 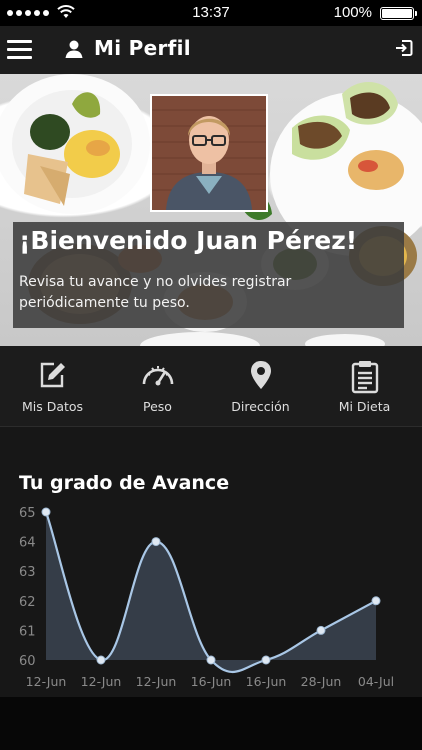 What do you see at coordinates (211, 50) in the screenshot?
I see `nav-bar: Mi Perfil` at bounding box center [211, 50].